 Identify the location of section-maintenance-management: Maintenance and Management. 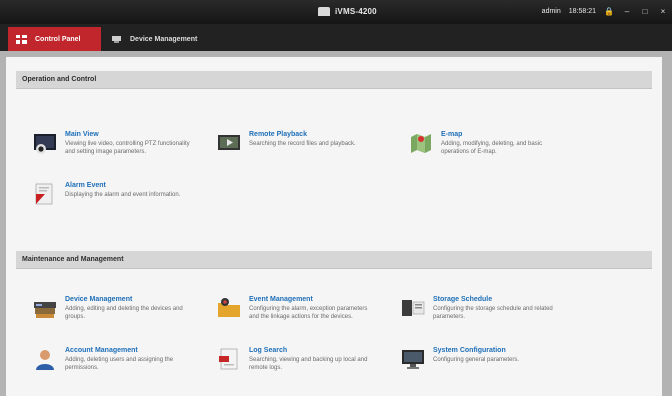
(334, 260).